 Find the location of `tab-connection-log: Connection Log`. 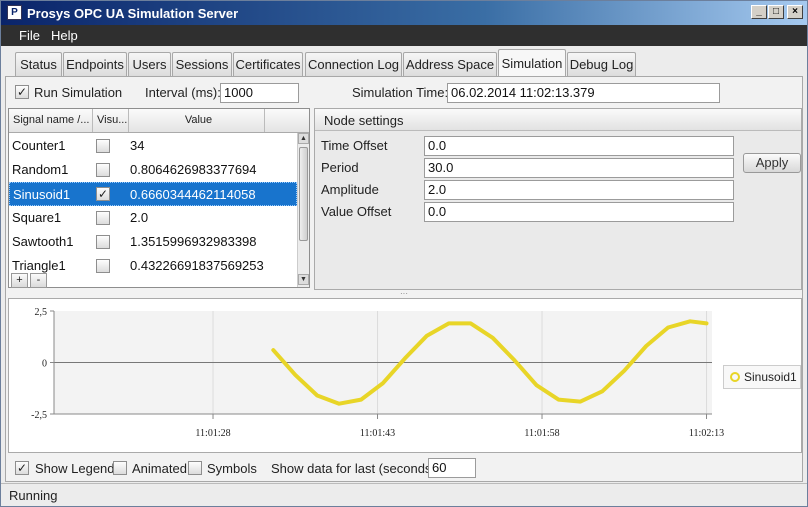

tab-connection-log: Connection Log is located at coordinates (353, 64).